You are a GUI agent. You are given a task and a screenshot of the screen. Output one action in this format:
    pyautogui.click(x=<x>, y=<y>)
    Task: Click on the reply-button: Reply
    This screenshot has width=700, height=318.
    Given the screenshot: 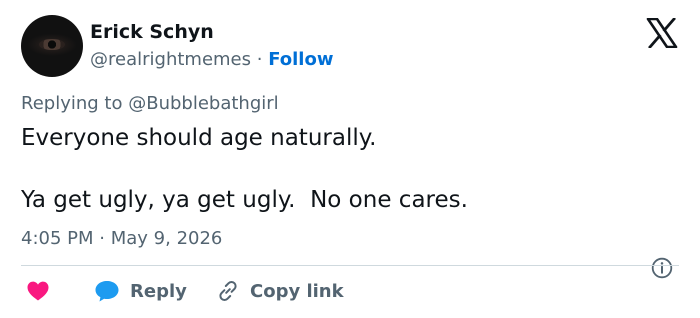 What is the action you would take?
    pyautogui.click(x=140, y=291)
    